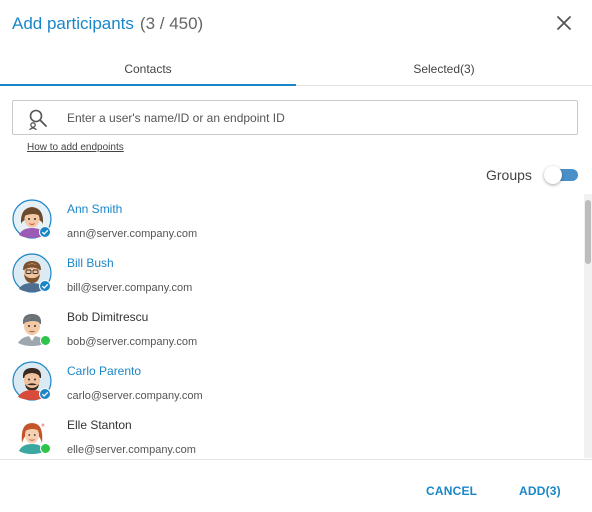  What do you see at coordinates (130, 288) in the screenshot?
I see `contact-email: bill@server.company.com` at bounding box center [130, 288].